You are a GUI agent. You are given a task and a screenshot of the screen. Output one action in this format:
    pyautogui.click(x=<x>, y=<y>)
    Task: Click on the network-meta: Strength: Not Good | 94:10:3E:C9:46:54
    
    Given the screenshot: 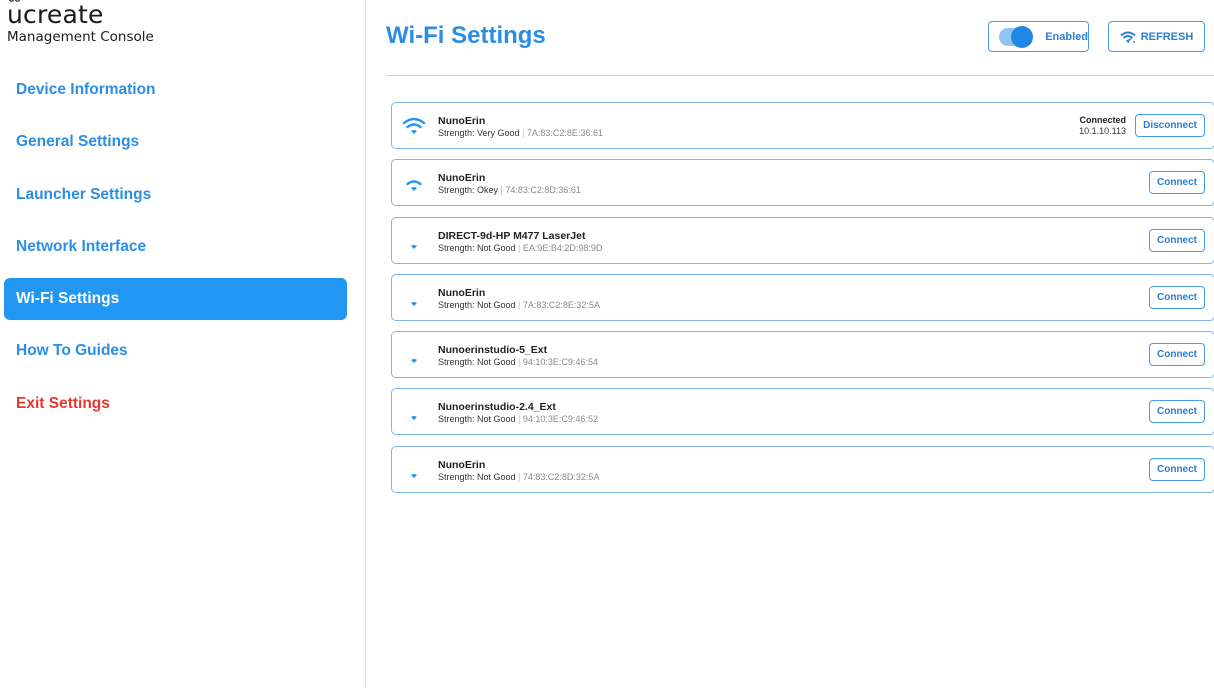 What is the action you would take?
    pyautogui.click(x=518, y=362)
    